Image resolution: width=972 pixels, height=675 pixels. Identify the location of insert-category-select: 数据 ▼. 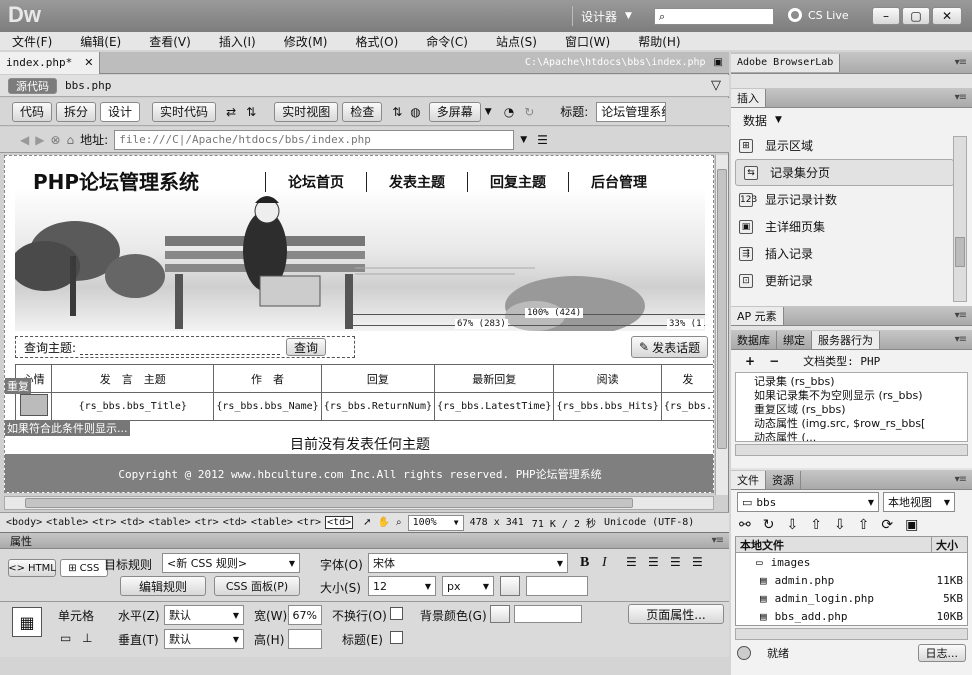
(851, 120).